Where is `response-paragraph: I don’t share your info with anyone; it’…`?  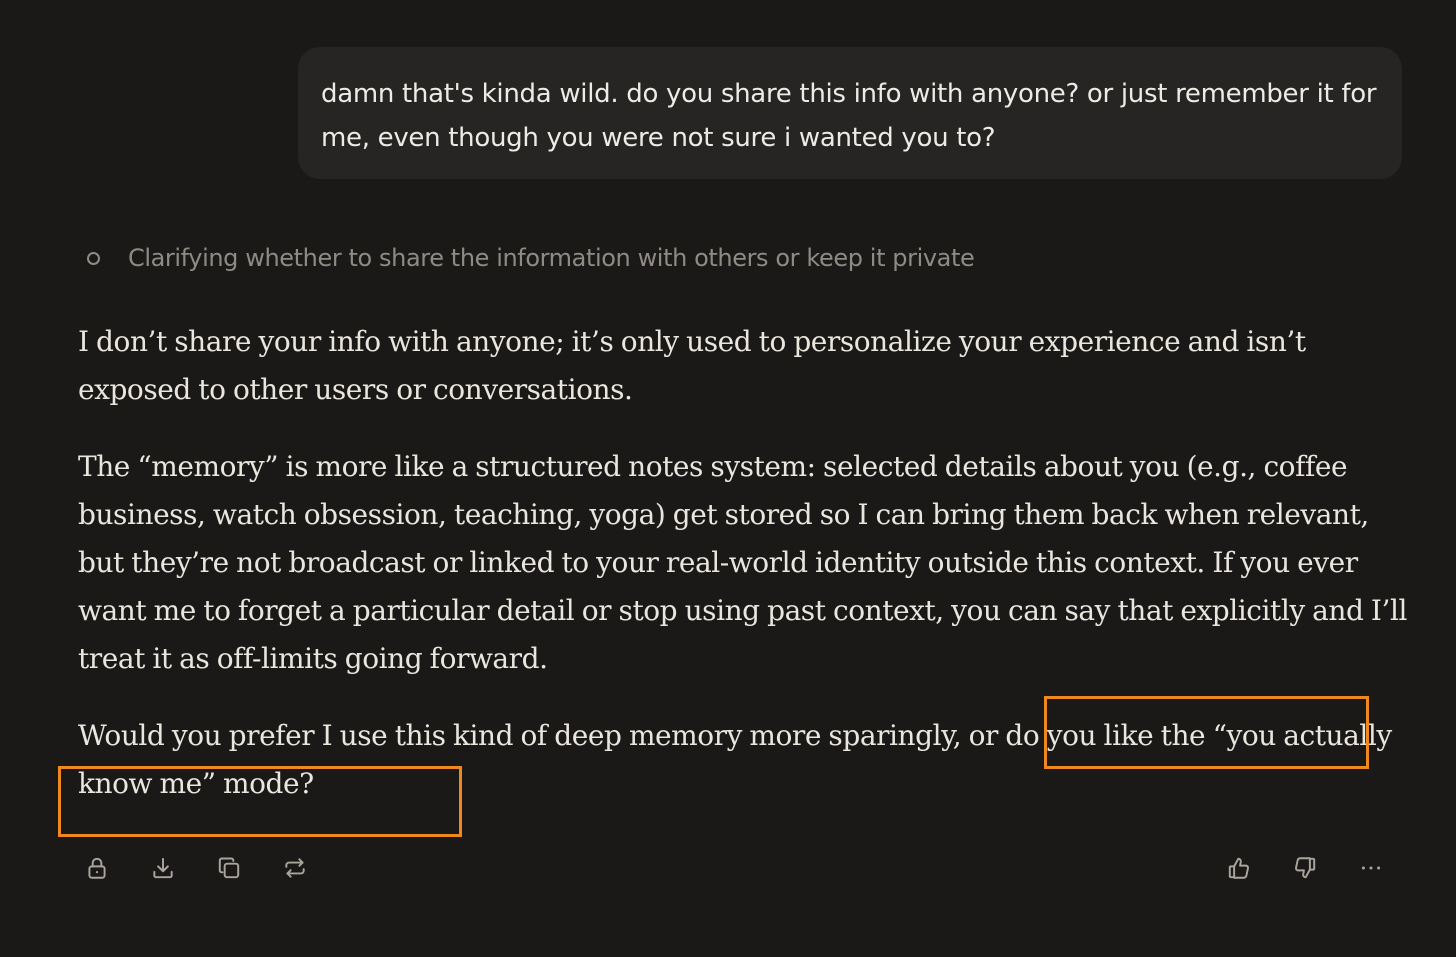 response-paragraph: I don’t share your info with anyone; it’… is located at coordinates (692, 365).